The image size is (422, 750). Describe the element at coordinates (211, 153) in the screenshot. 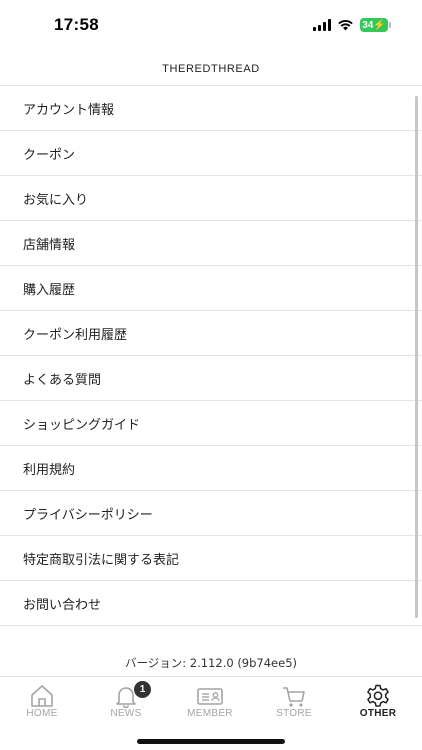

I see `menu-item-coupon: クーポン` at that location.